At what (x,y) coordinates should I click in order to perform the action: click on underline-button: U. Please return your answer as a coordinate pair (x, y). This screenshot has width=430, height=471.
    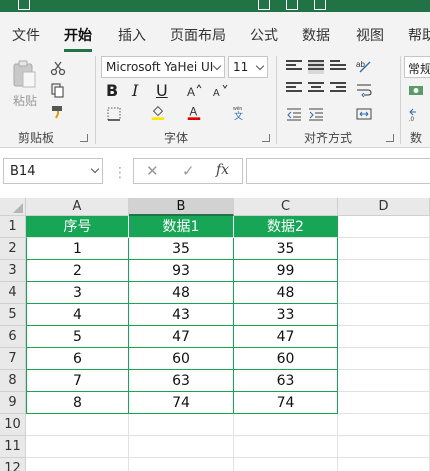
    Looking at the image, I should click on (162, 90).